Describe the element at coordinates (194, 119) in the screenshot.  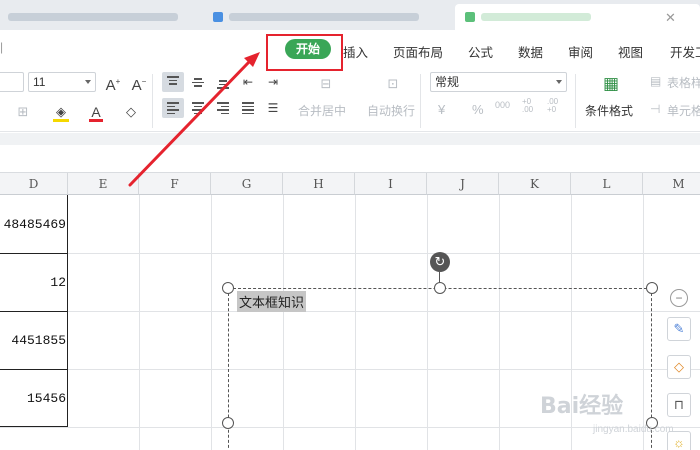
I see `pointer-arrow-icon` at that location.